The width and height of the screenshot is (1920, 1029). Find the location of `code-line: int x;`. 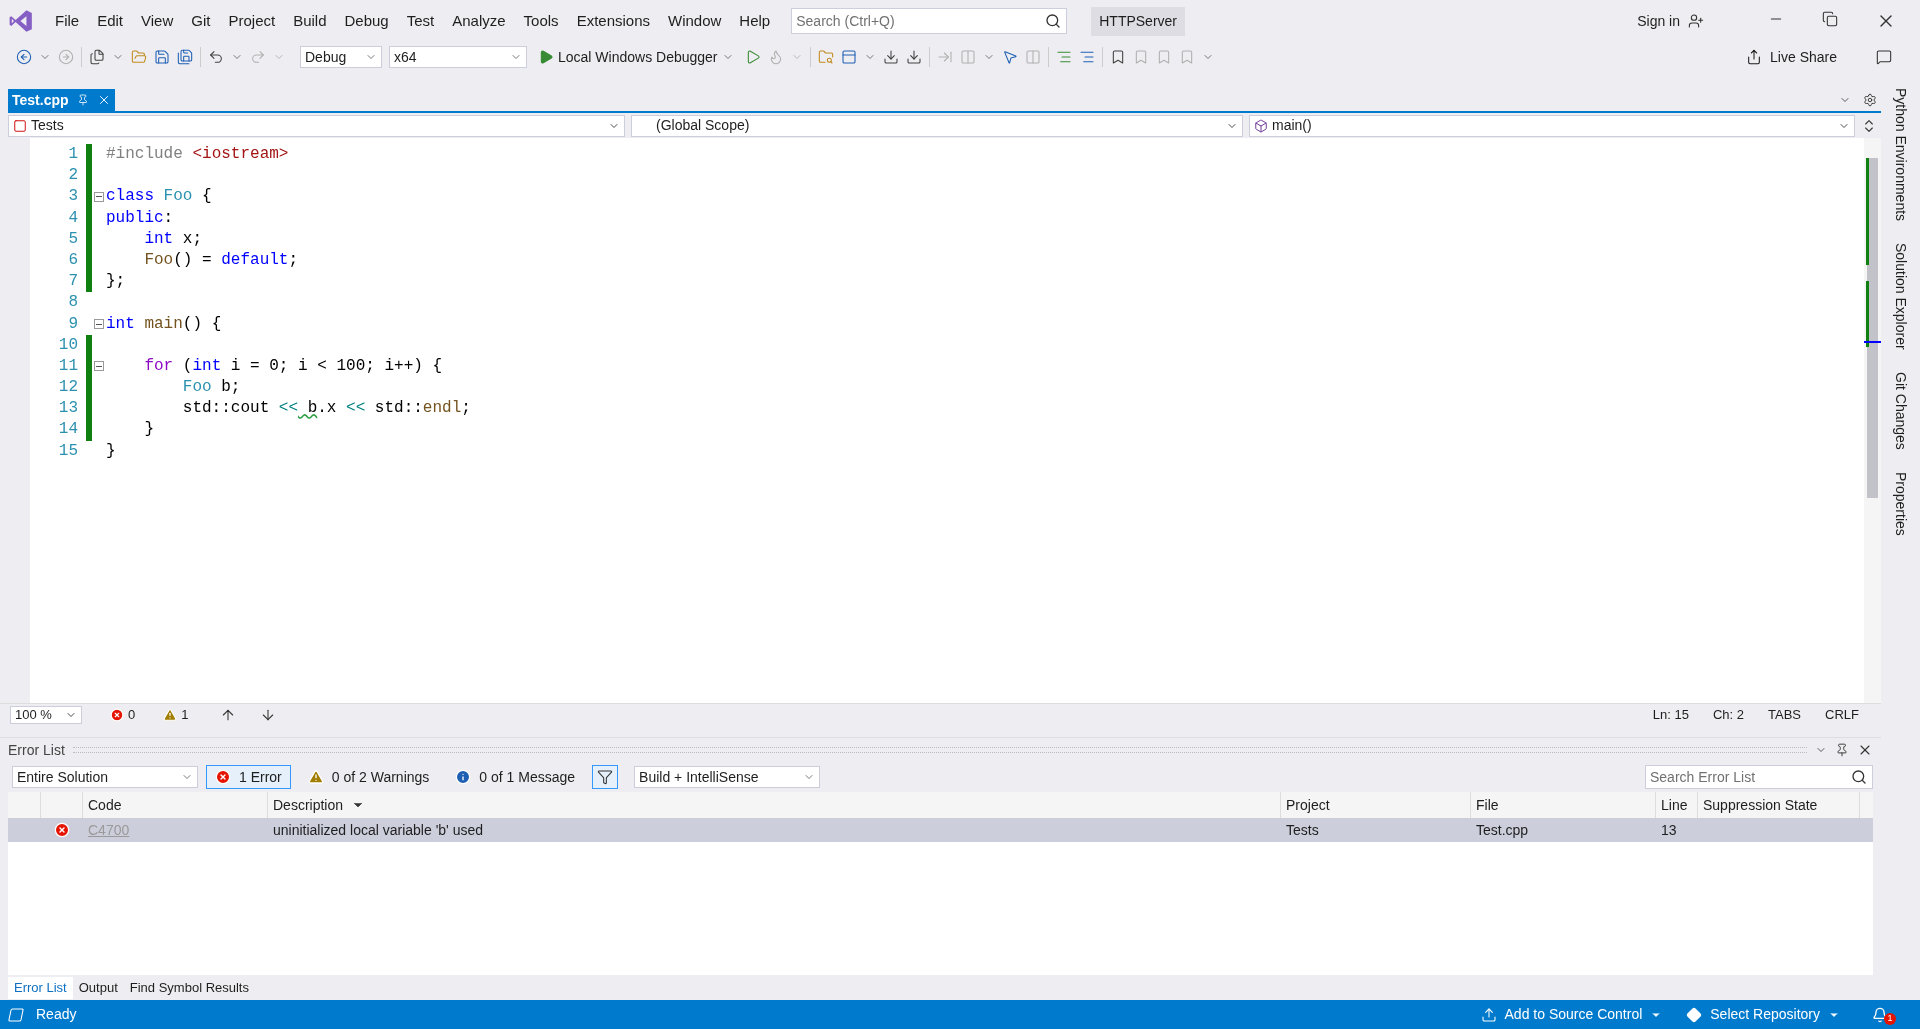

code-line: int x; is located at coordinates (173, 239).